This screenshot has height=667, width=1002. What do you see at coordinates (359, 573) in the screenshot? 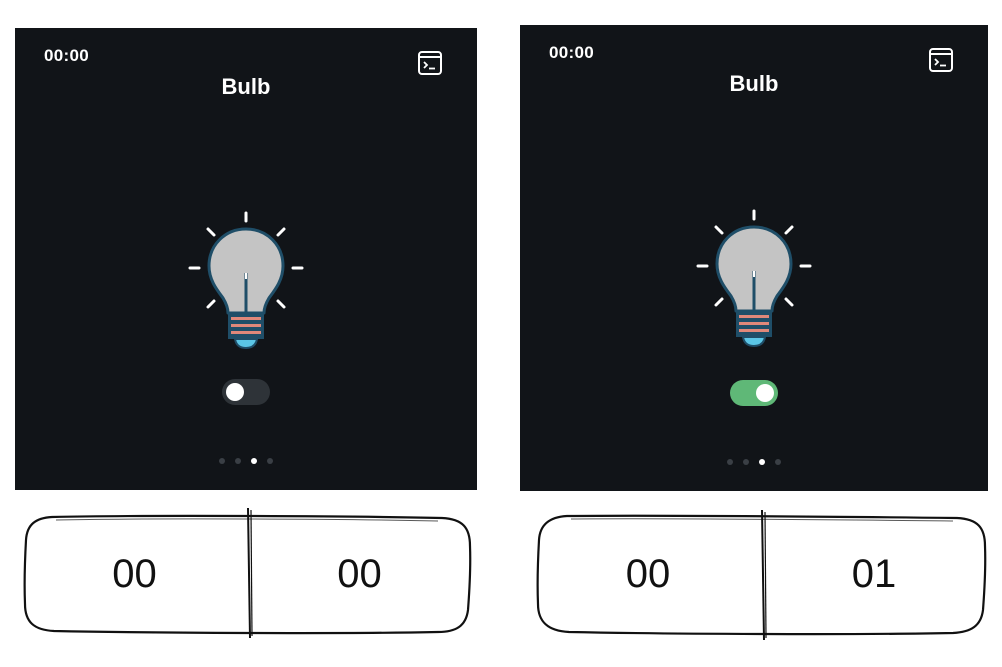
I see `counter-value-right: 00` at bounding box center [359, 573].